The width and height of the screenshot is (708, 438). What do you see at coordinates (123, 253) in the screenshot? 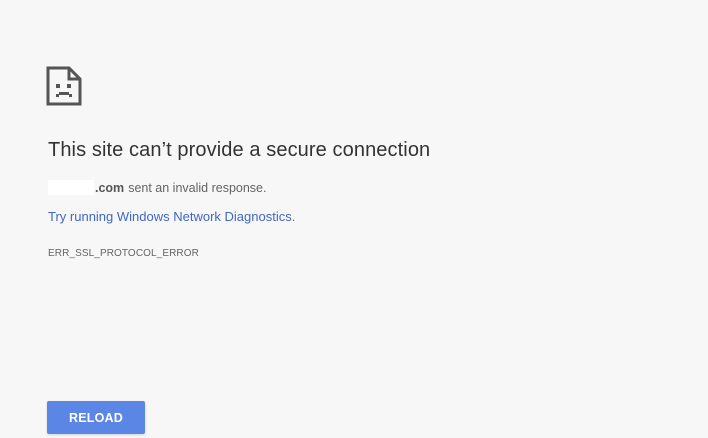
I see `error-code: ERR_SSL_PROTOCOL_ERROR` at bounding box center [123, 253].